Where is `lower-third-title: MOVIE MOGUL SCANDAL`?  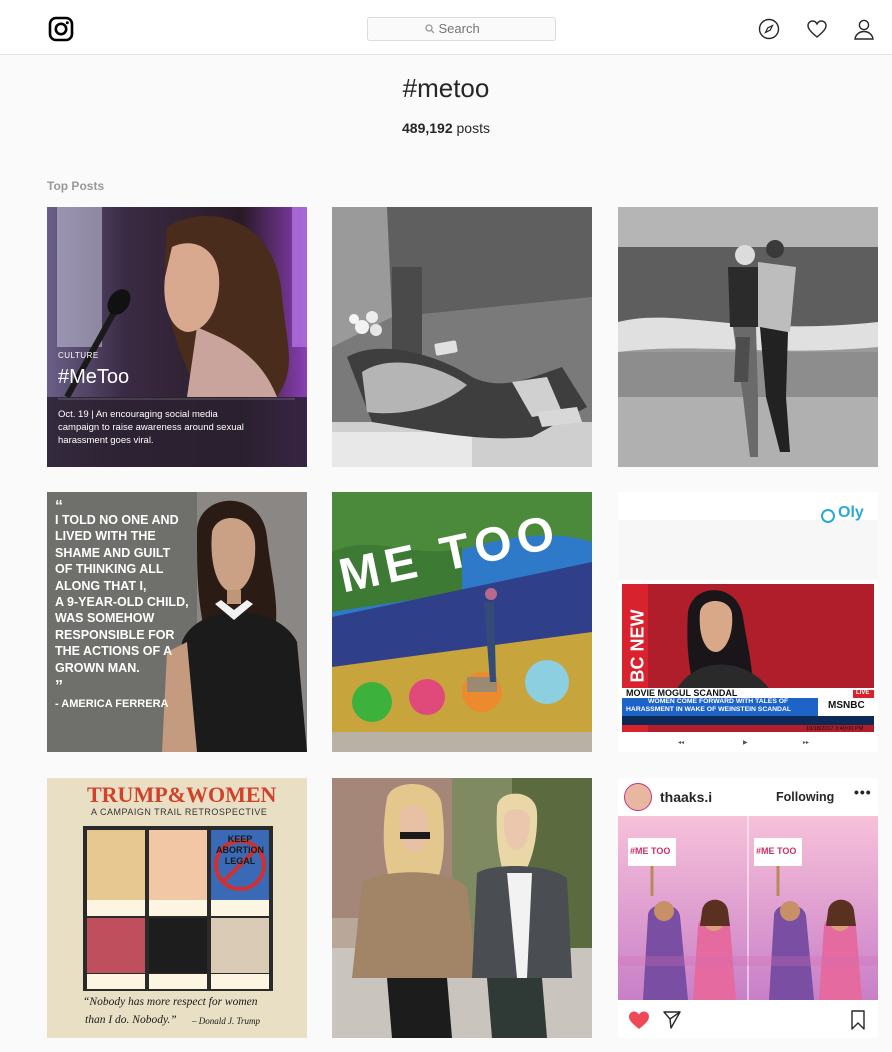 lower-third-title: MOVIE MOGUL SCANDAL is located at coordinates (682, 693).